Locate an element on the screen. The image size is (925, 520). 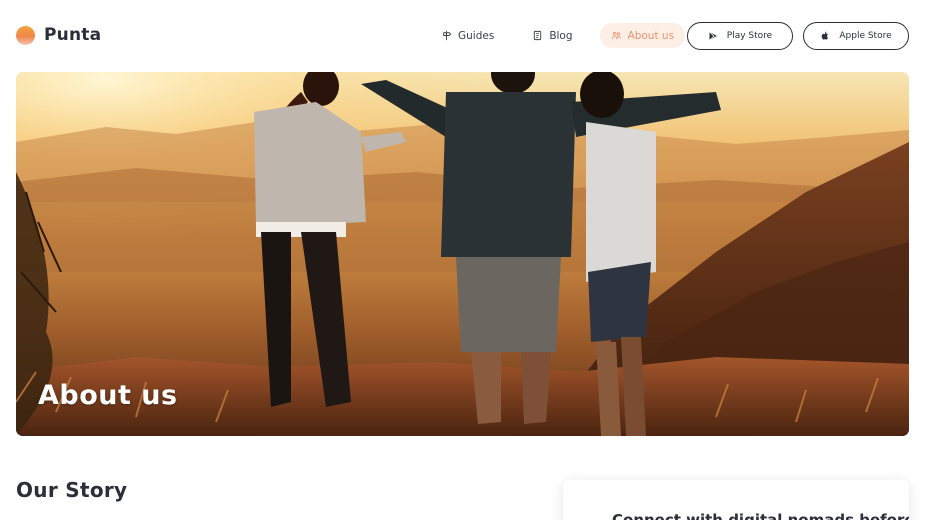
nav-guides-label: Guides is located at coordinates (476, 35).